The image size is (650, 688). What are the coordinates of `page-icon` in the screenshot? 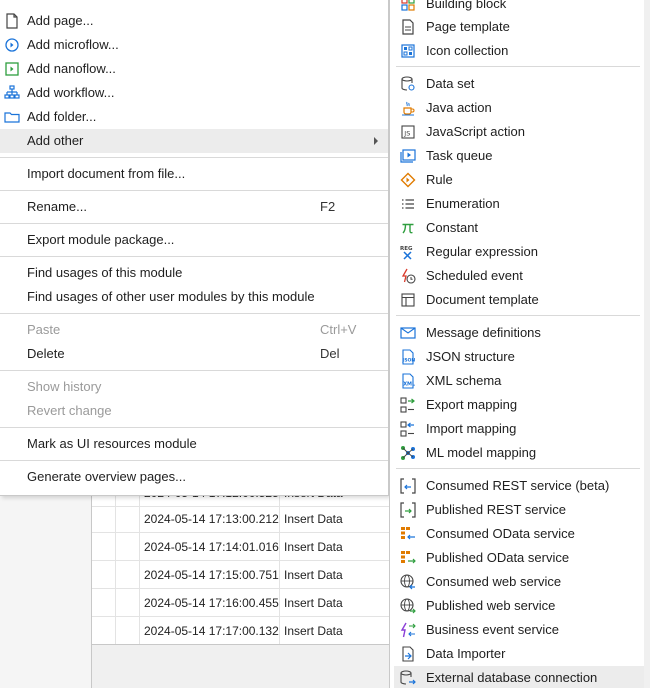 It's located at (12, 21).